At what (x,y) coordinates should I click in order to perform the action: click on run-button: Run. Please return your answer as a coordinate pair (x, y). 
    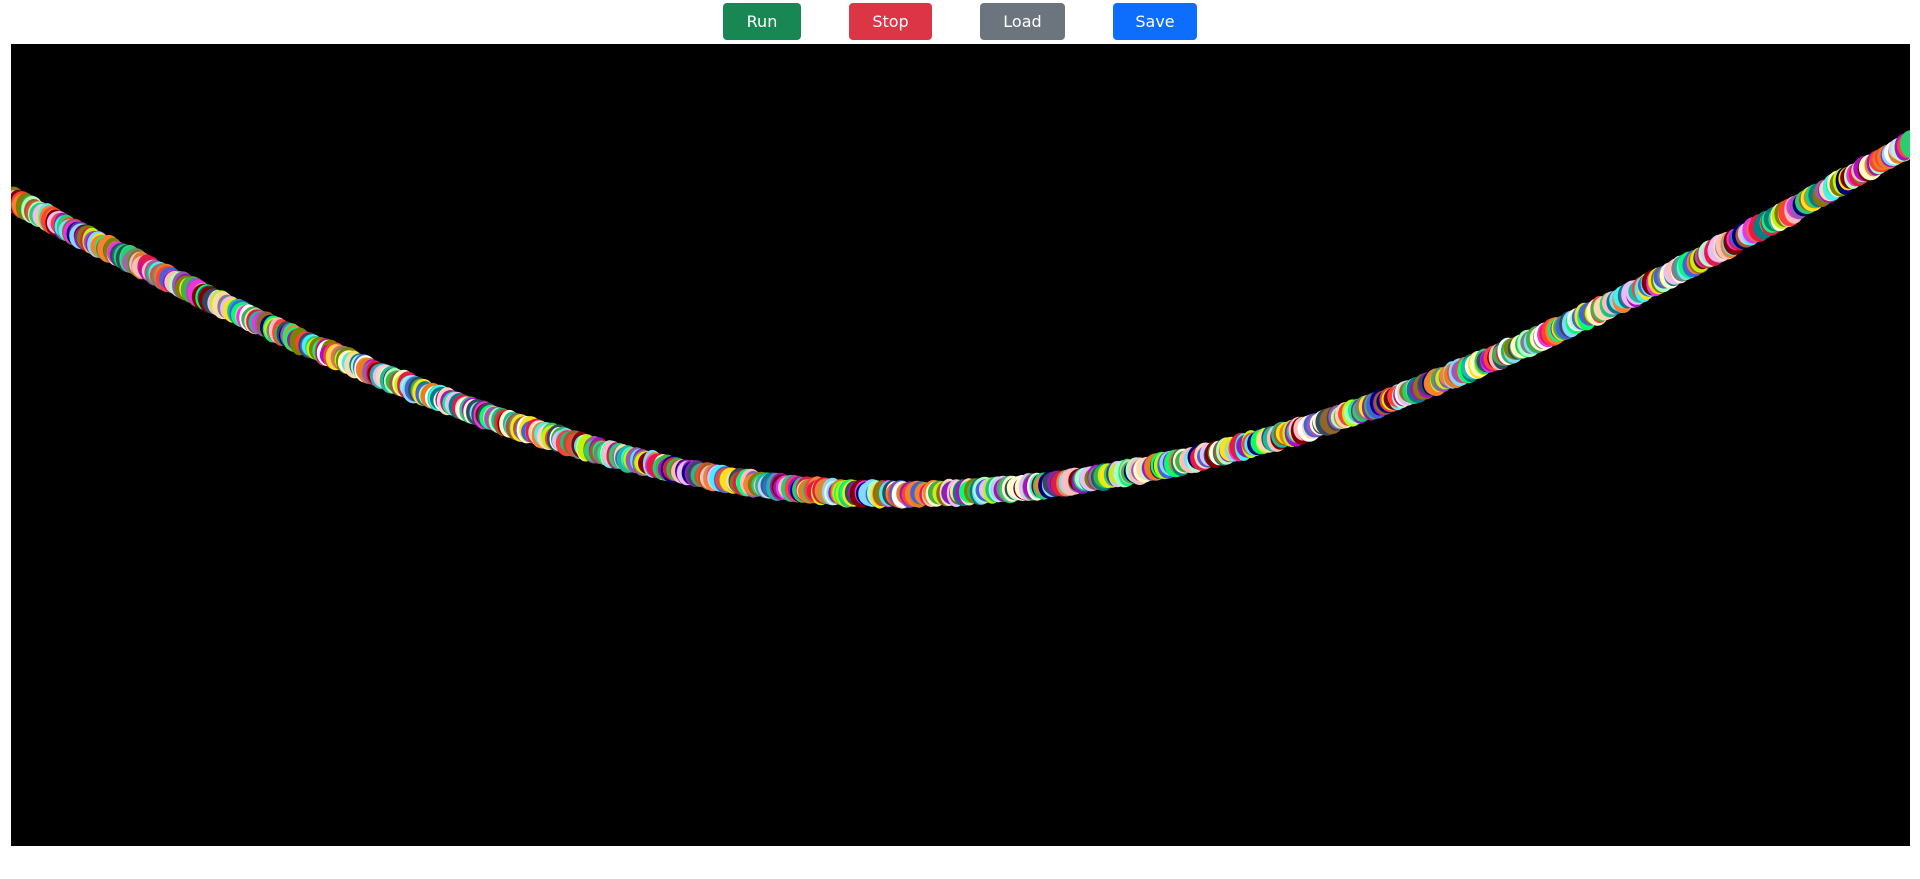
    Looking at the image, I should click on (762, 21).